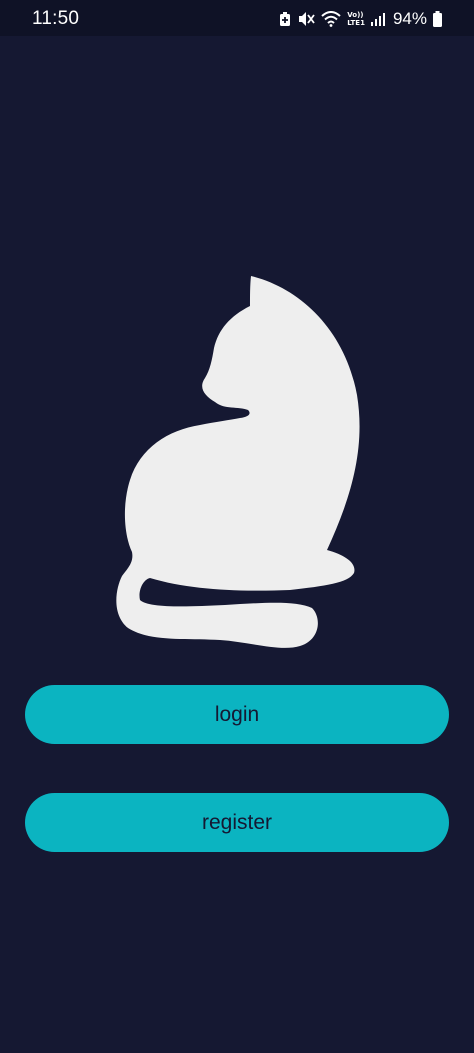 This screenshot has height=1053, width=474. Describe the element at coordinates (285, 19) in the screenshot. I see `battery-saver-icon` at that location.